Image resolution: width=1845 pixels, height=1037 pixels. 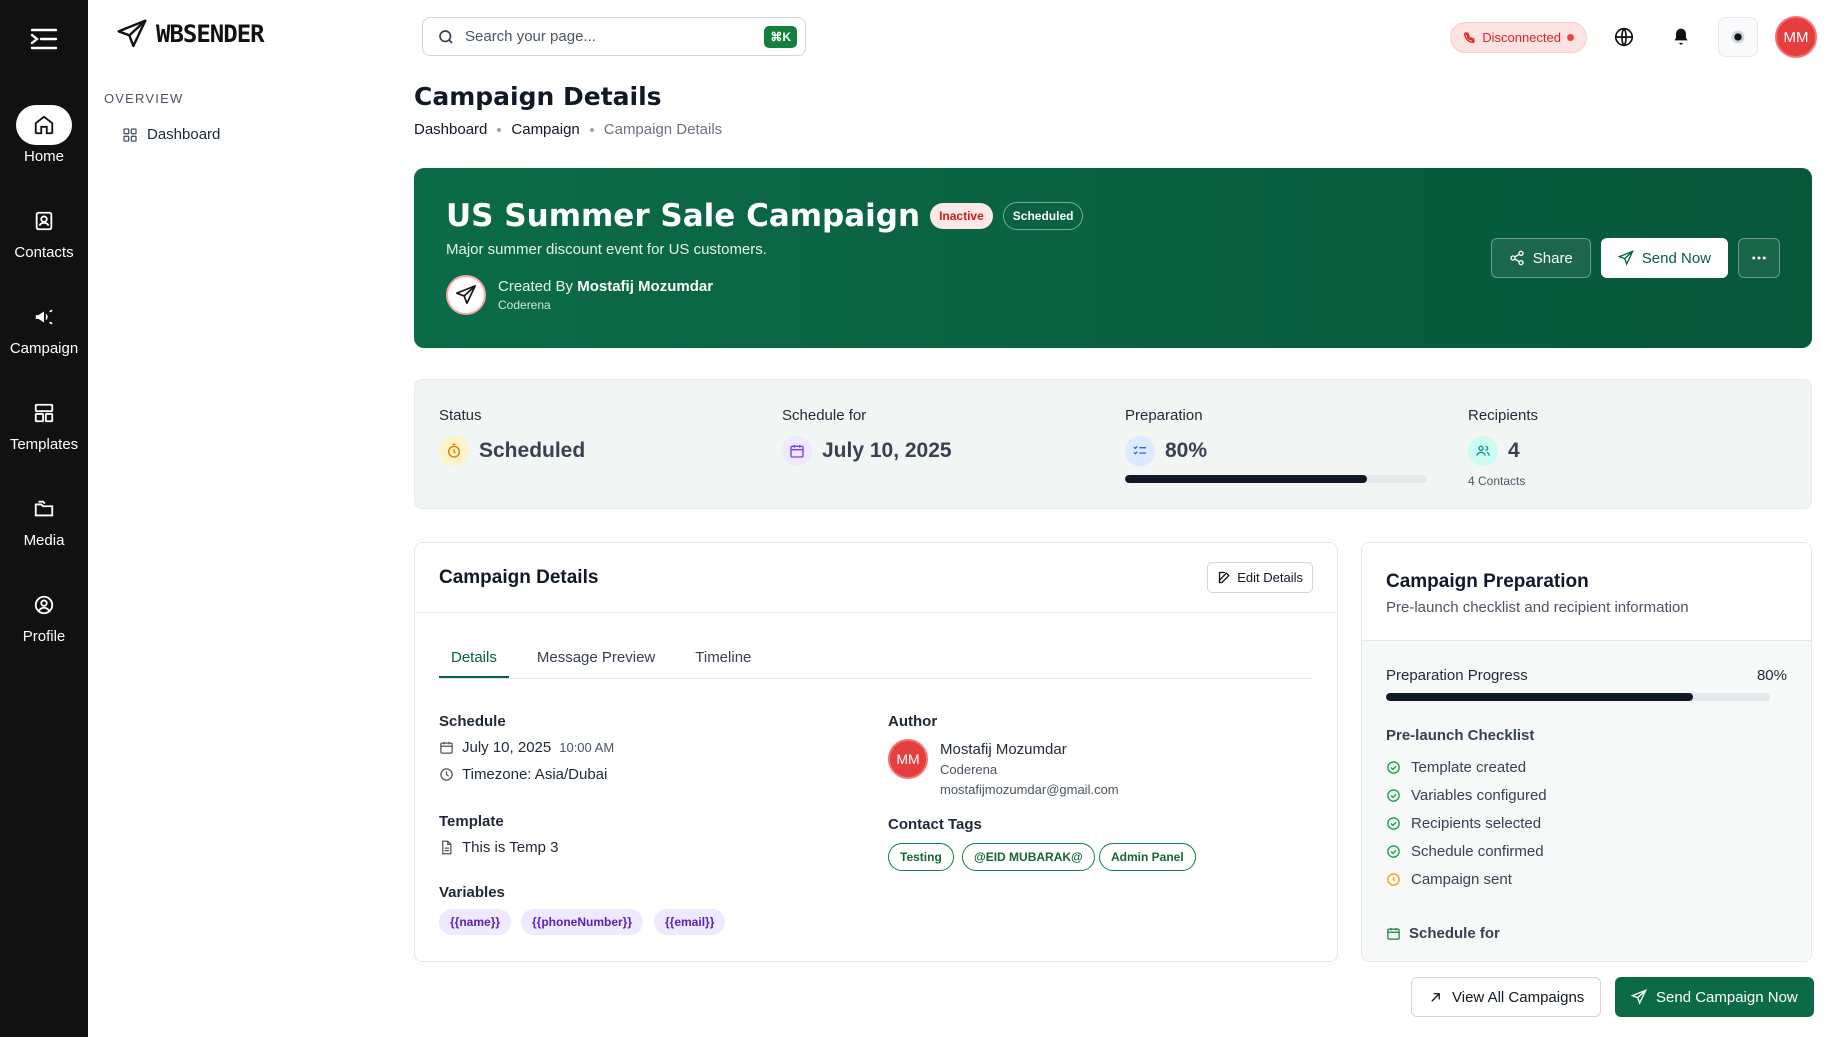 What do you see at coordinates (1514, 450) in the screenshot?
I see `stat-value: 4` at bounding box center [1514, 450].